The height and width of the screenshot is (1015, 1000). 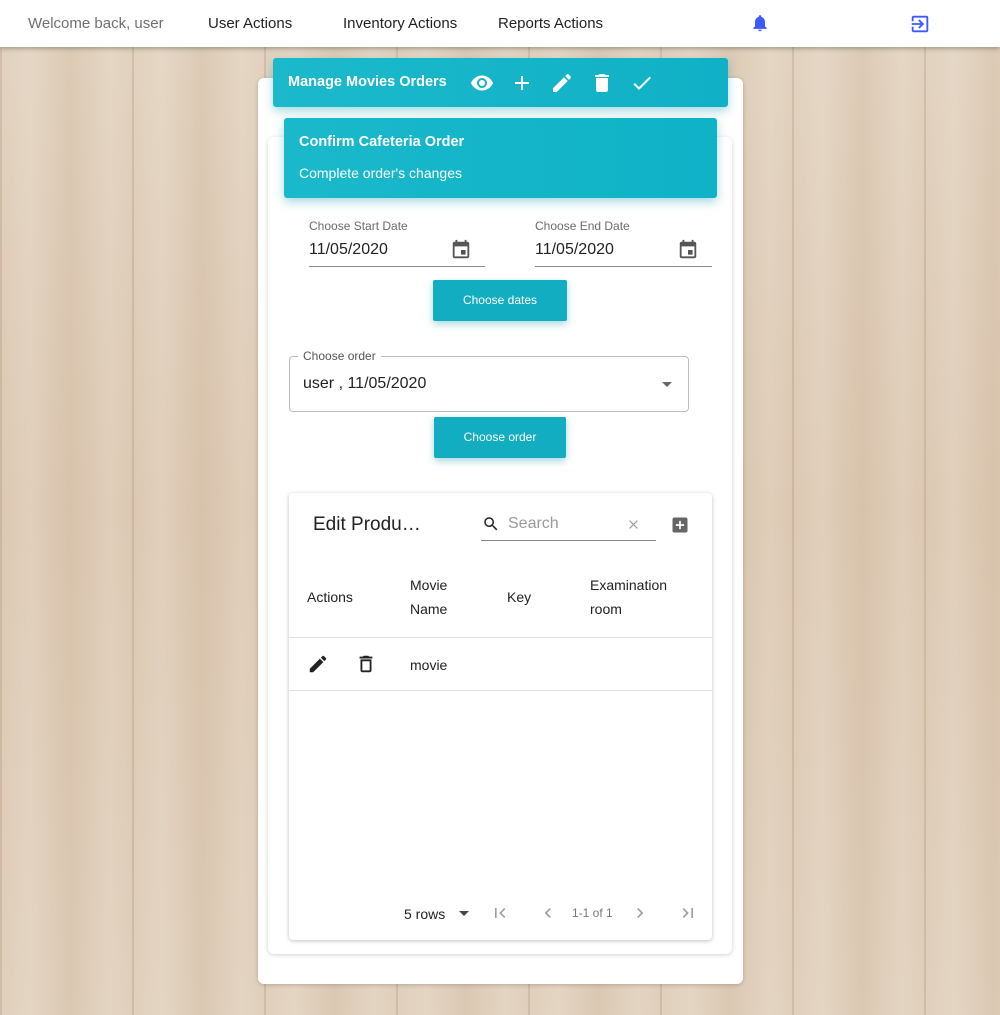 I want to click on choose-order-button: Choose order, so click(x=500, y=437).